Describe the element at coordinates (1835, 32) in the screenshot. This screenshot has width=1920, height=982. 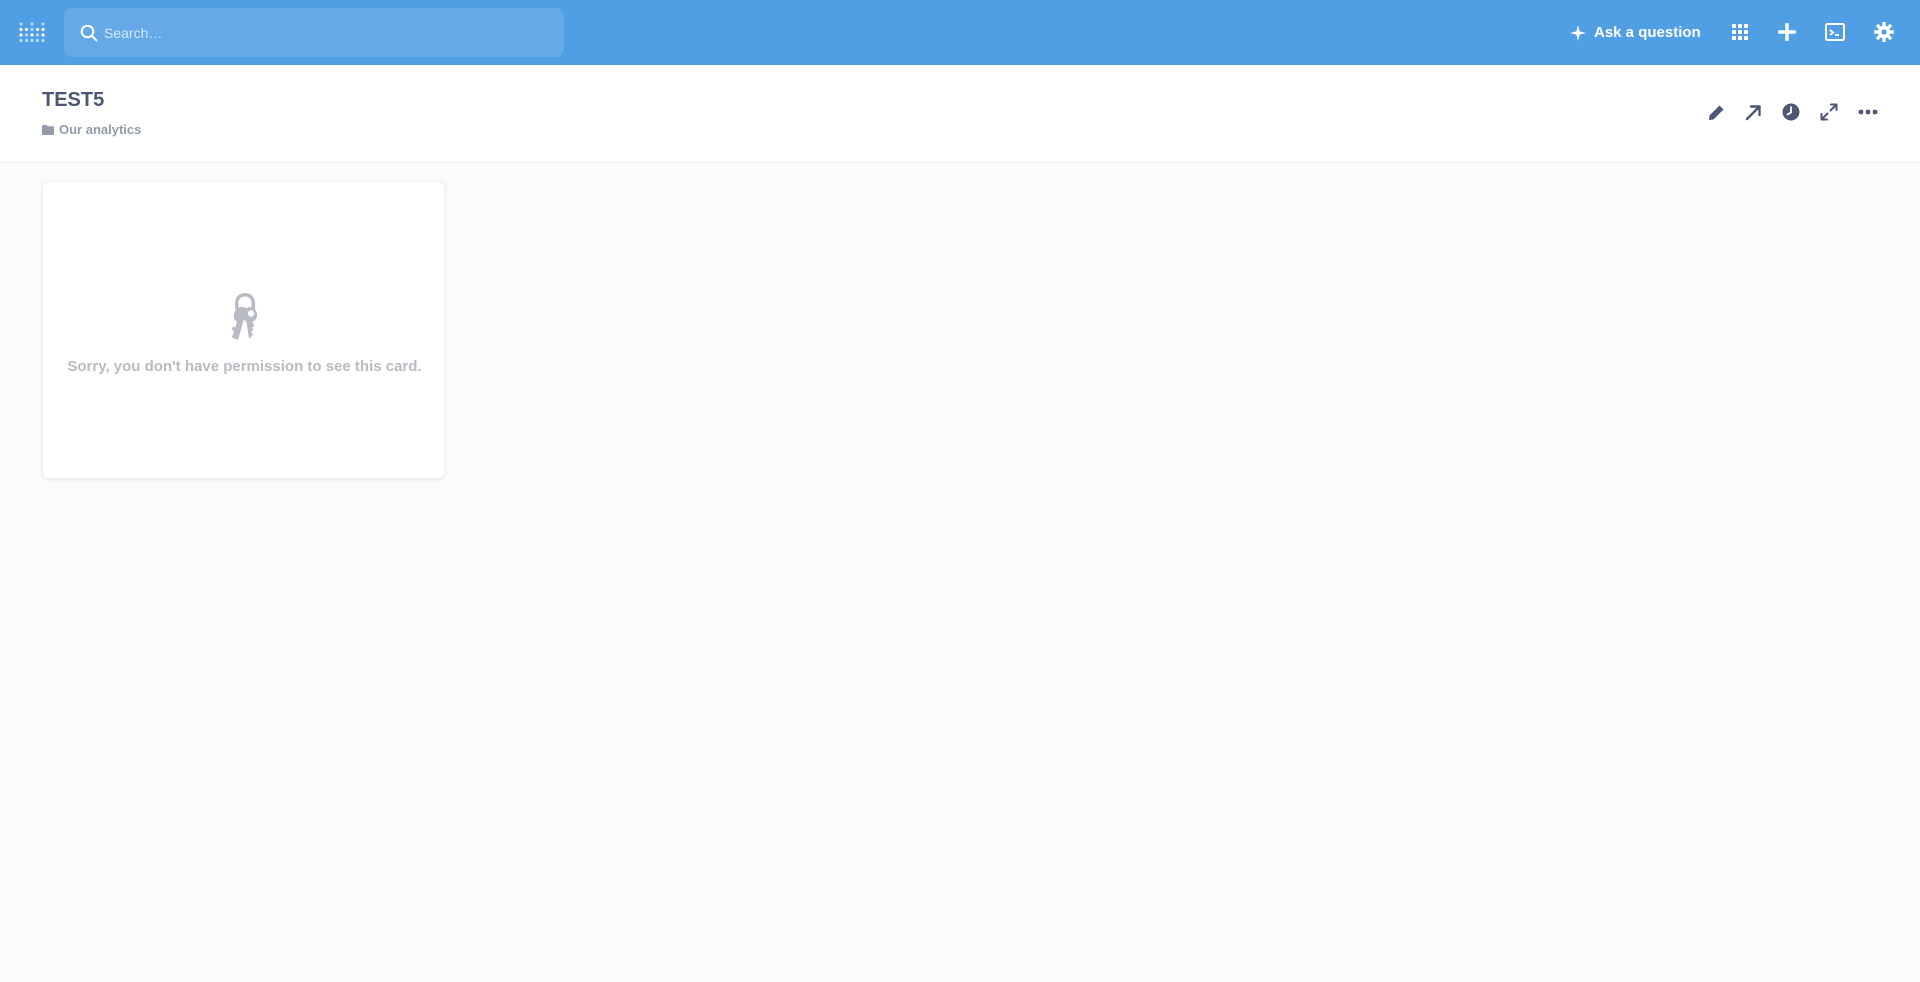
I see `snippet-icon` at that location.